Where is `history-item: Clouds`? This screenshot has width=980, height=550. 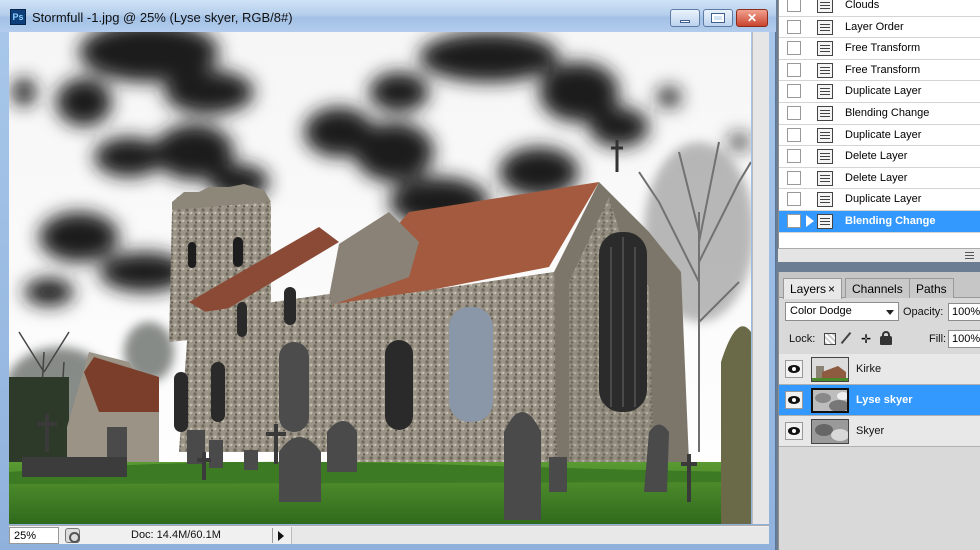
history-item: Clouds is located at coordinates (879, 8).